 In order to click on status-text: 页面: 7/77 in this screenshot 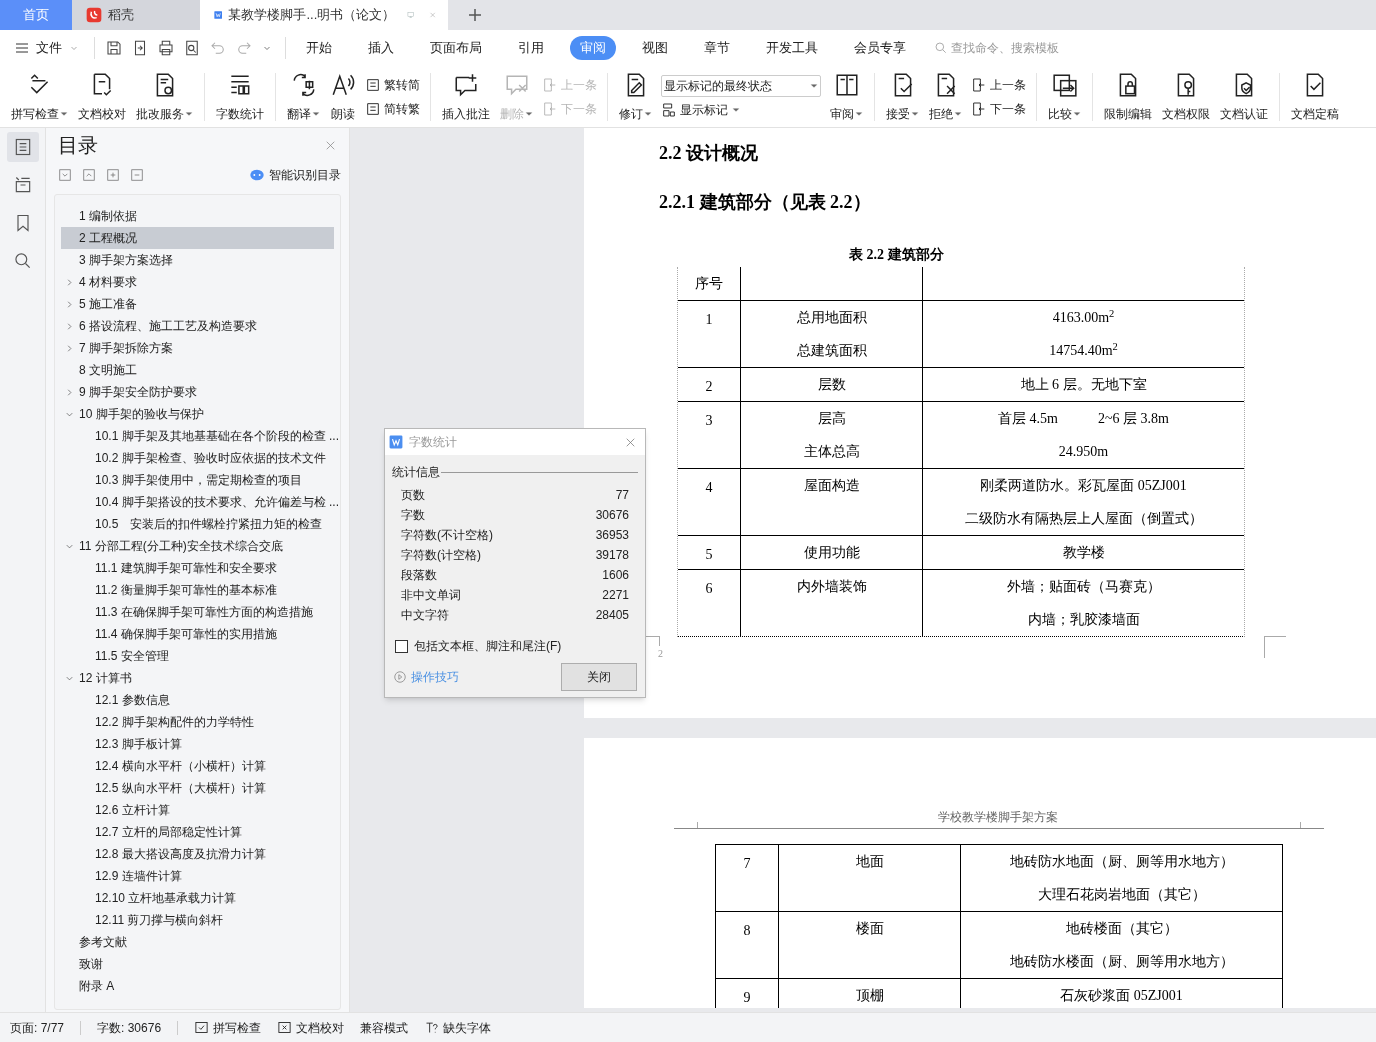, I will do `click(46, 1027)`.